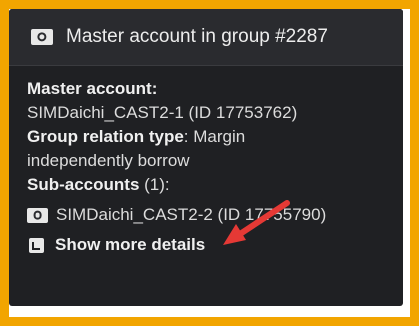 The height and width of the screenshot is (326, 419). I want to click on relation-type-value-1: : Margin, so click(214, 136).